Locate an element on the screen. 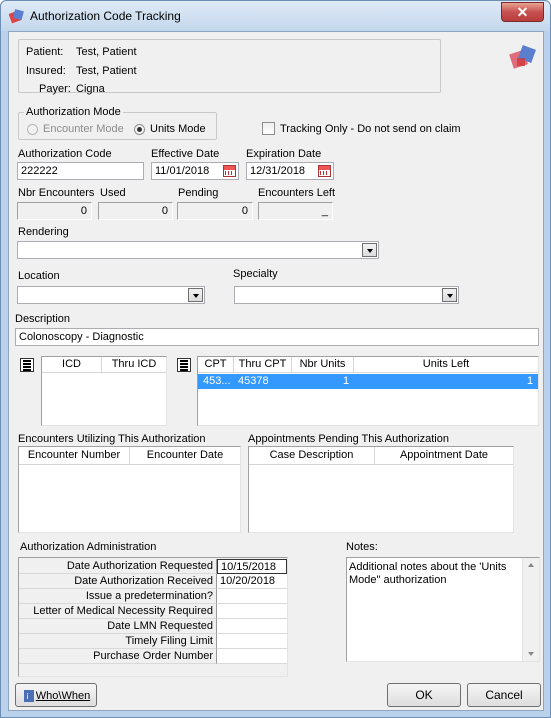 The image size is (551, 718). icd-list-icon is located at coordinates (27, 365).